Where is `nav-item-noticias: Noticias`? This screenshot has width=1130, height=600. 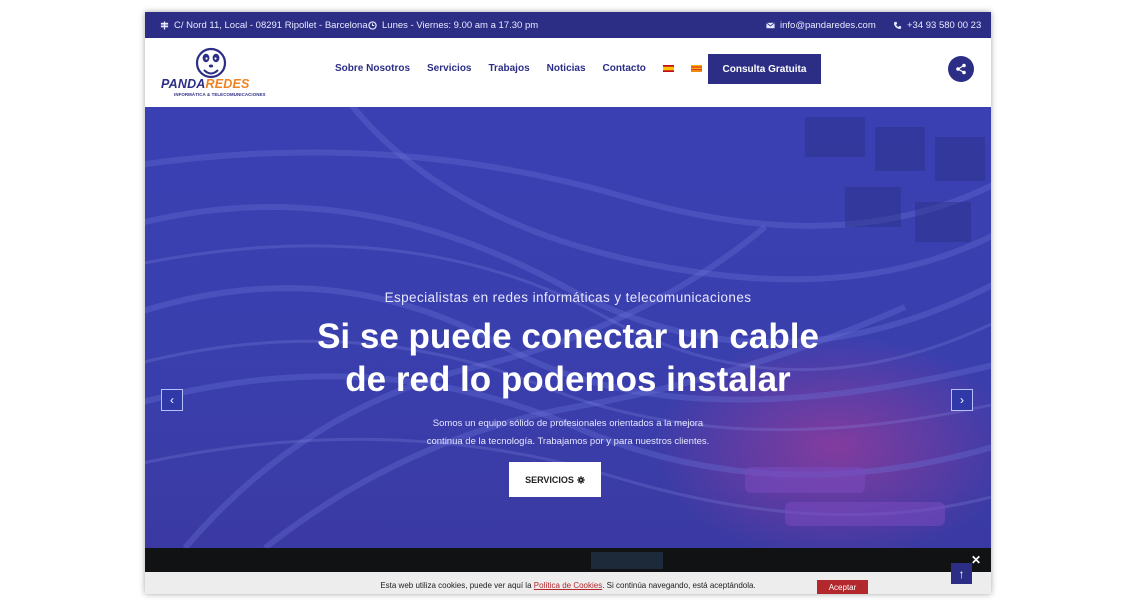
nav-item-noticias: Noticias is located at coordinates (566, 68).